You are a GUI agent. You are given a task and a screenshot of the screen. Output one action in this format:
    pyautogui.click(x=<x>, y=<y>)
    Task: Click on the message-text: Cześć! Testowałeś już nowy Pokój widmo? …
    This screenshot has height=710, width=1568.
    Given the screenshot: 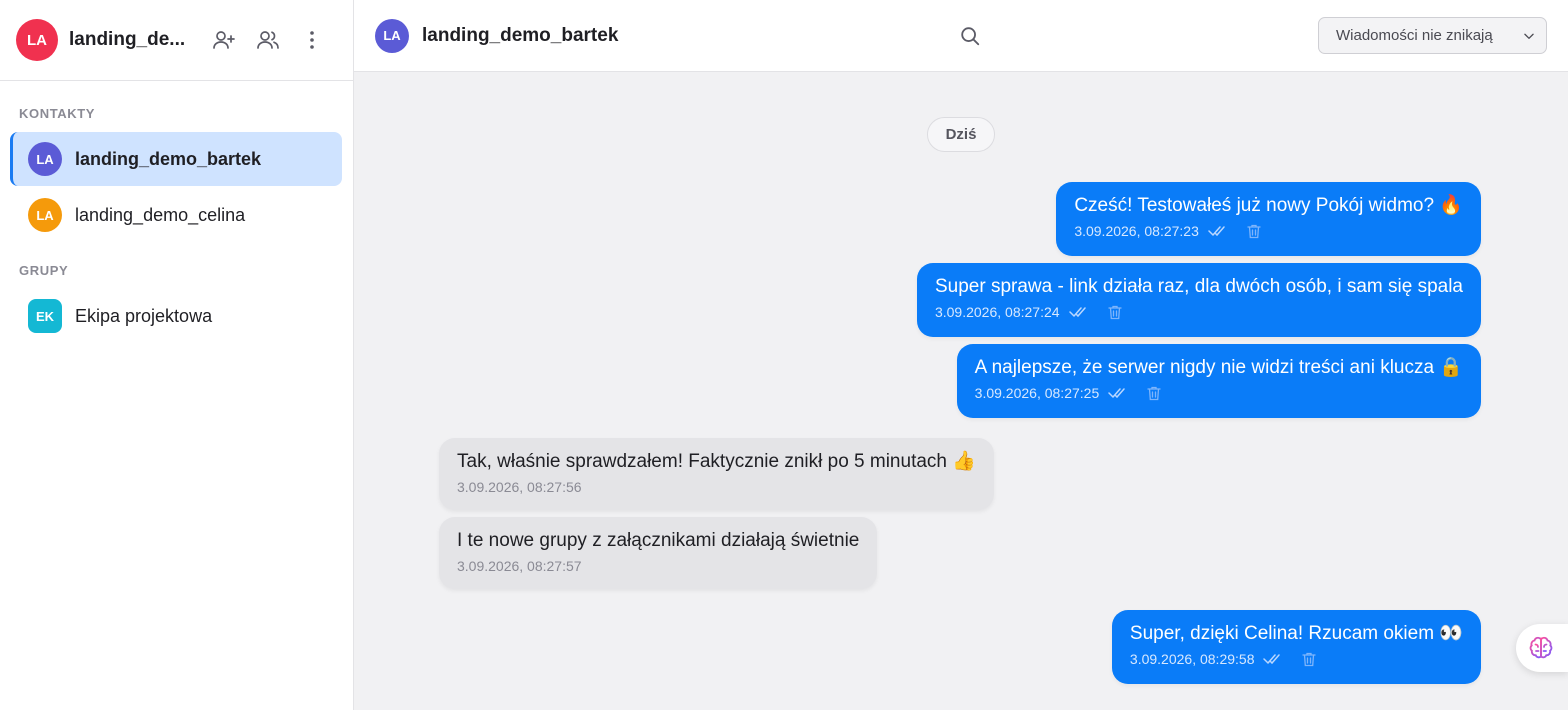 What is the action you would take?
    pyautogui.click(x=1268, y=205)
    